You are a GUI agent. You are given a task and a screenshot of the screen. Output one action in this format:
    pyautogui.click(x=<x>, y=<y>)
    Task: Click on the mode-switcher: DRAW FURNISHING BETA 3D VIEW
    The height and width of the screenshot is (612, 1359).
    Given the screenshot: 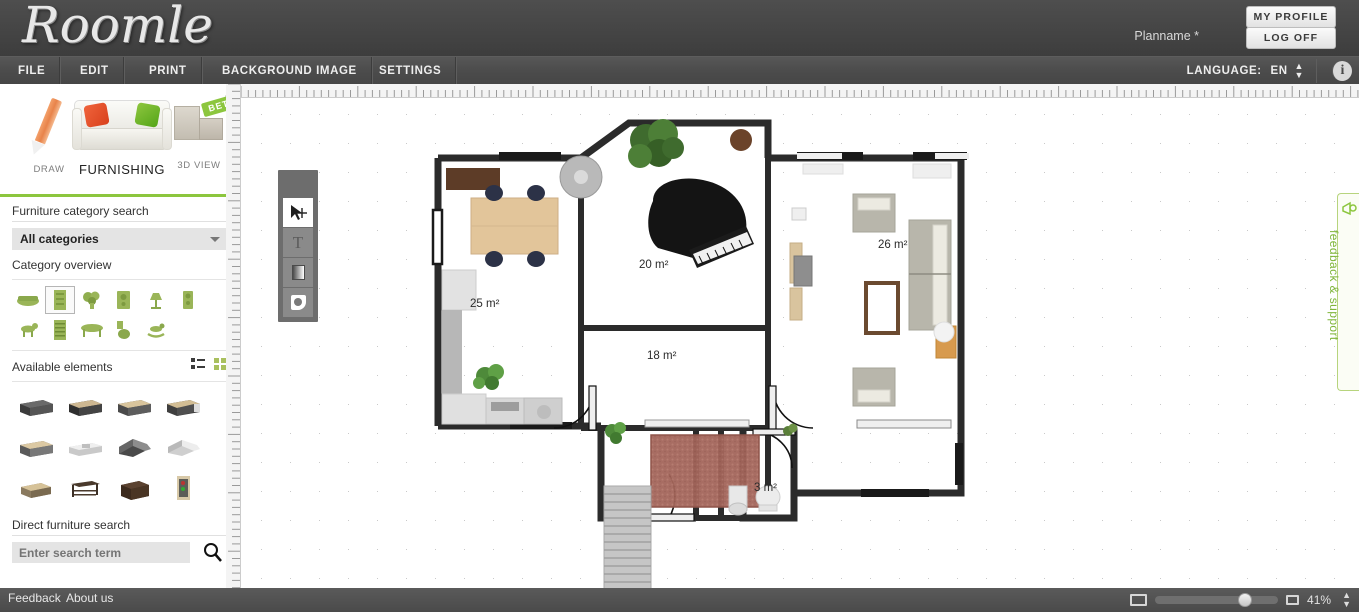 What is the action you would take?
    pyautogui.click(x=122, y=140)
    